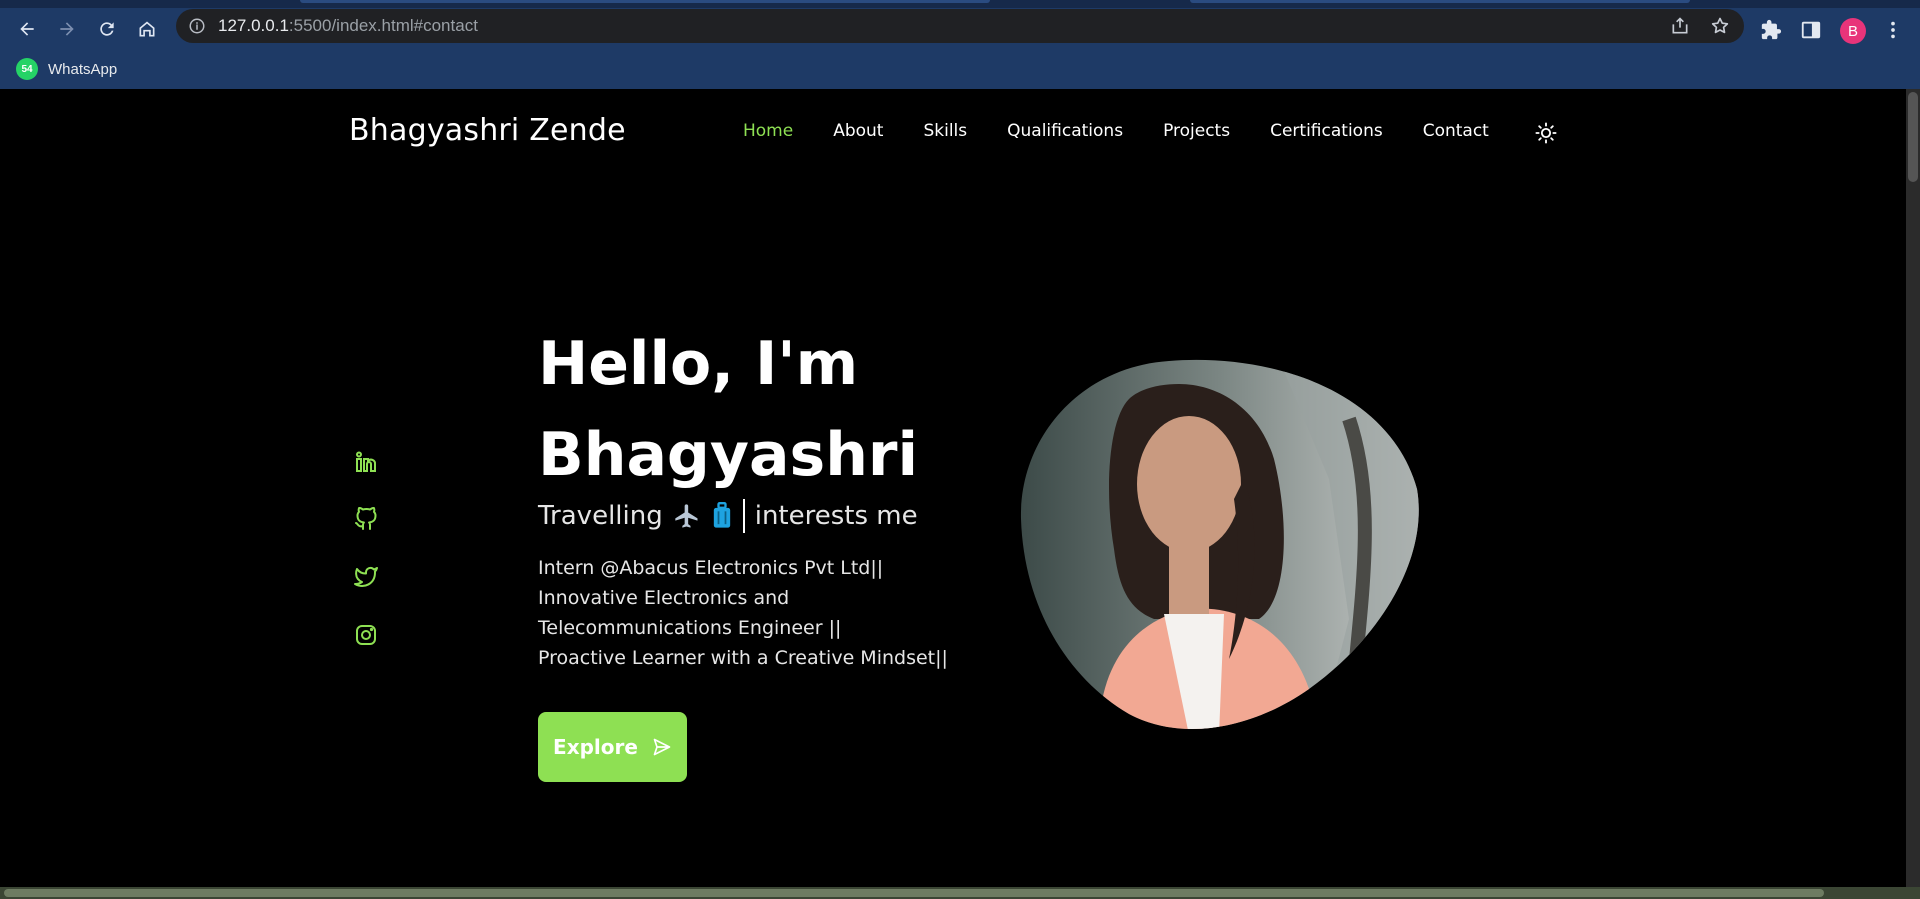 The width and height of the screenshot is (1920, 899). I want to click on vertical-scrollbar, so click(1913, 488).